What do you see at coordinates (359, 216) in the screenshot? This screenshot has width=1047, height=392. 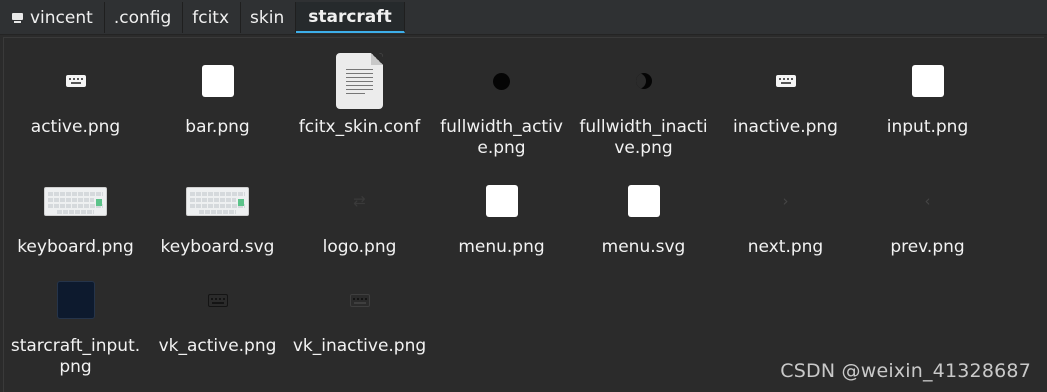 I see `file-item: ⇄ logo.png` at bounding box center [359, 216].